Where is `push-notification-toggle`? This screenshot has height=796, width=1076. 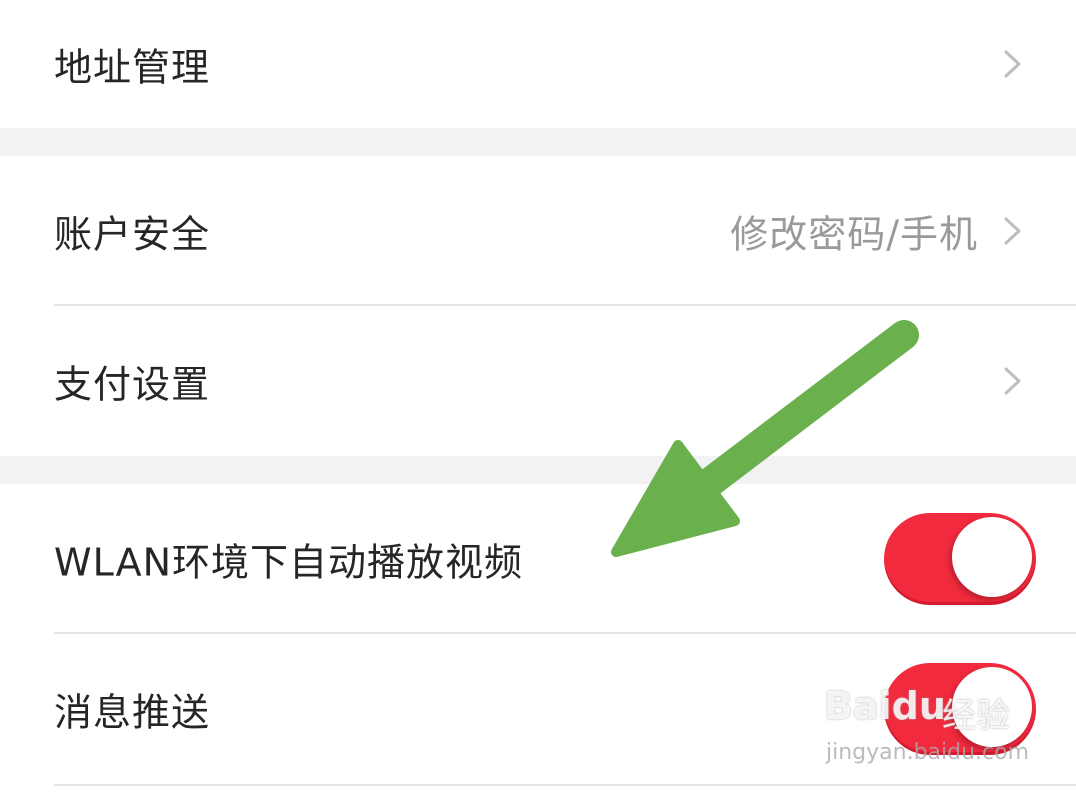
push-notification-toggle is located at coordinates (960, 709).